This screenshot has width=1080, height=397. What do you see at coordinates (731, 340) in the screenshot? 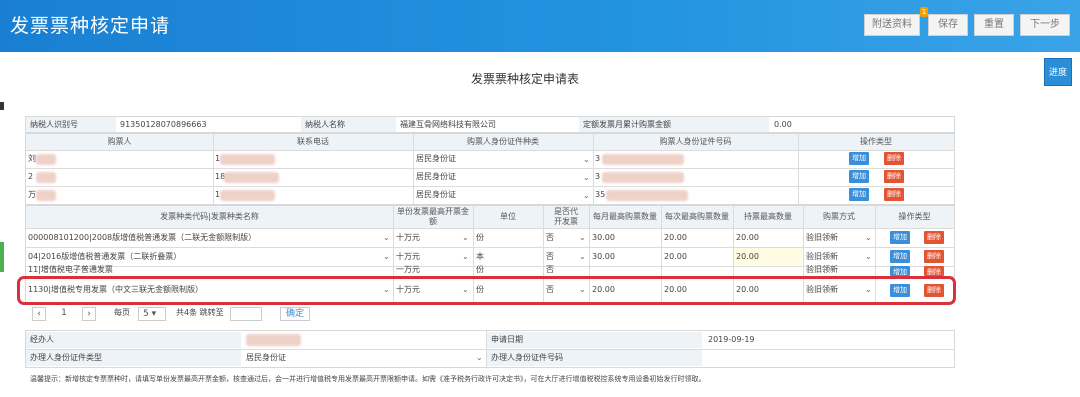
I see `date-value: 2019-09-19` at bounding box center [731, 340].